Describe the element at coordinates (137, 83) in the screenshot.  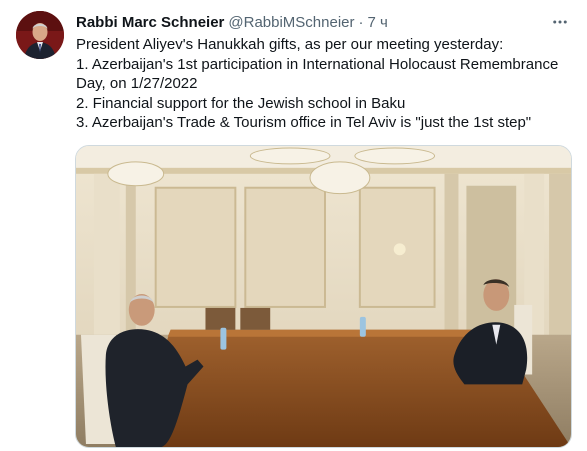
I see `tweet-text-line: Day, on 1/27/2022` at that location.